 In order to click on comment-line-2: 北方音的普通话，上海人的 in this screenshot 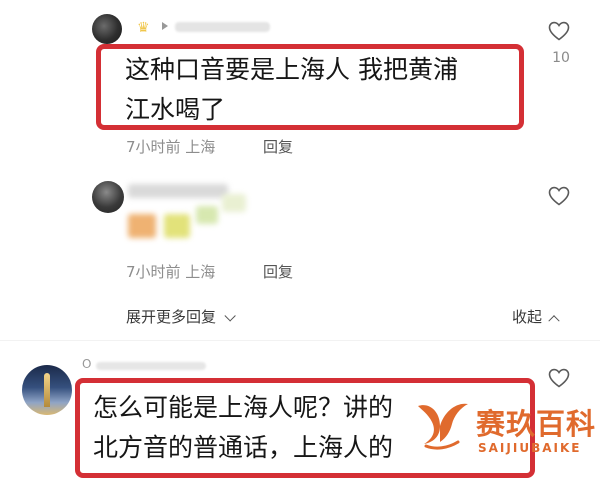, I will do `click(243, 447)`.